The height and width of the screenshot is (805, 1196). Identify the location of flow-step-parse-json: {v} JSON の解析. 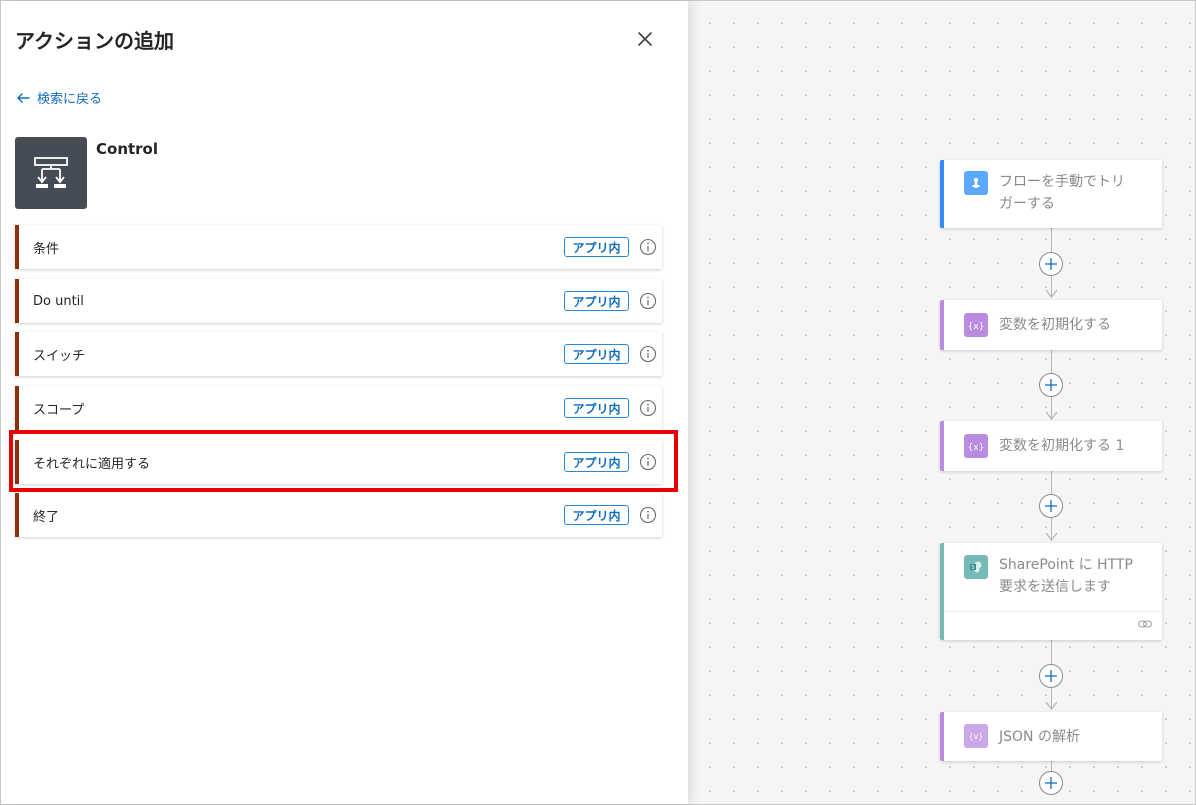
(1051, 736).